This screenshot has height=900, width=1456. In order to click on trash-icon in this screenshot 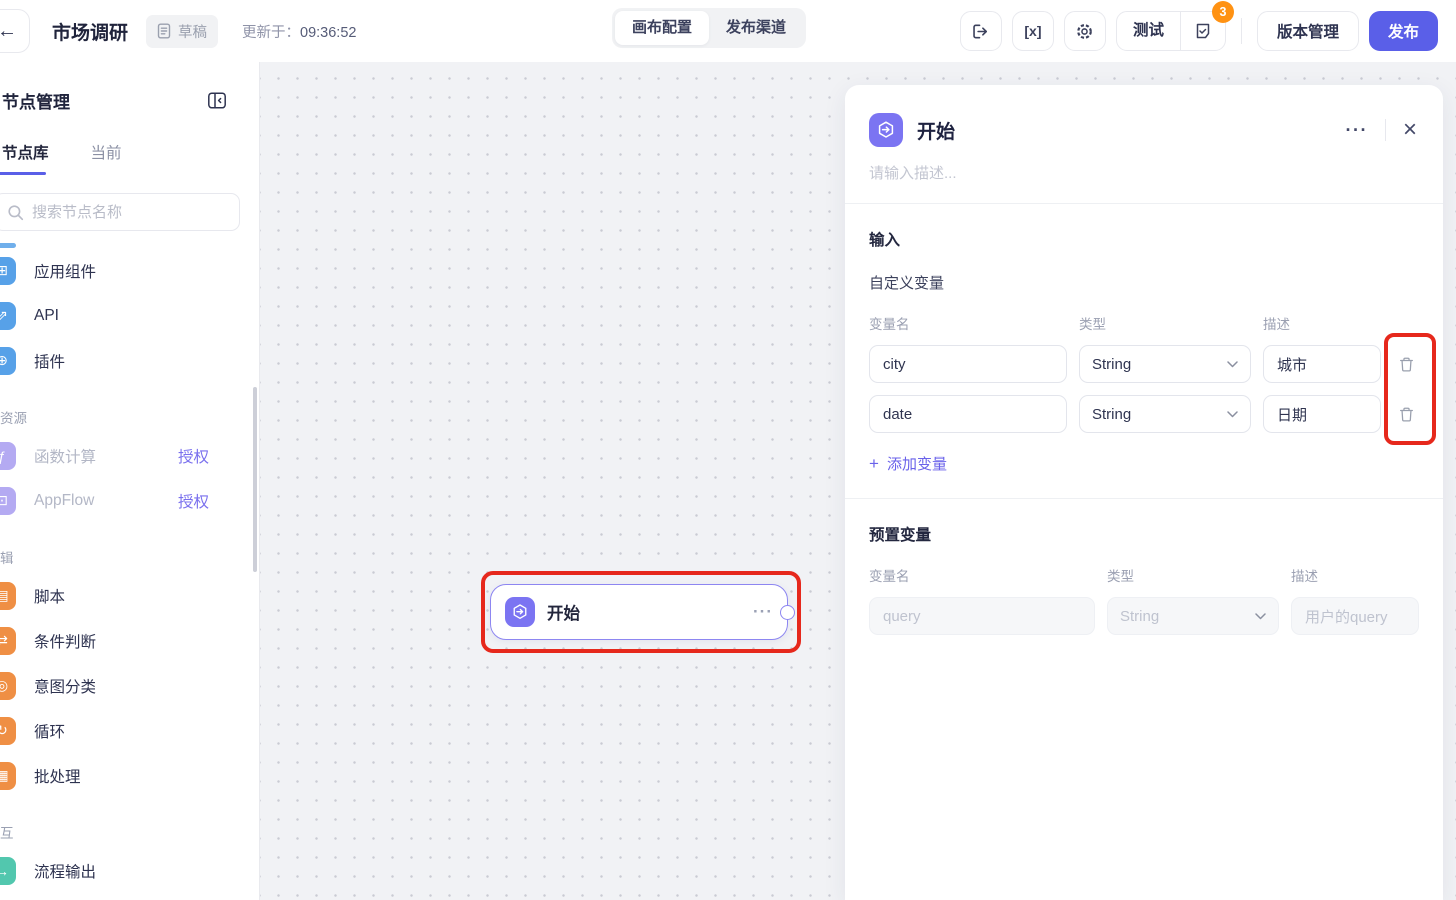, I will do `click(1406, 364)`.